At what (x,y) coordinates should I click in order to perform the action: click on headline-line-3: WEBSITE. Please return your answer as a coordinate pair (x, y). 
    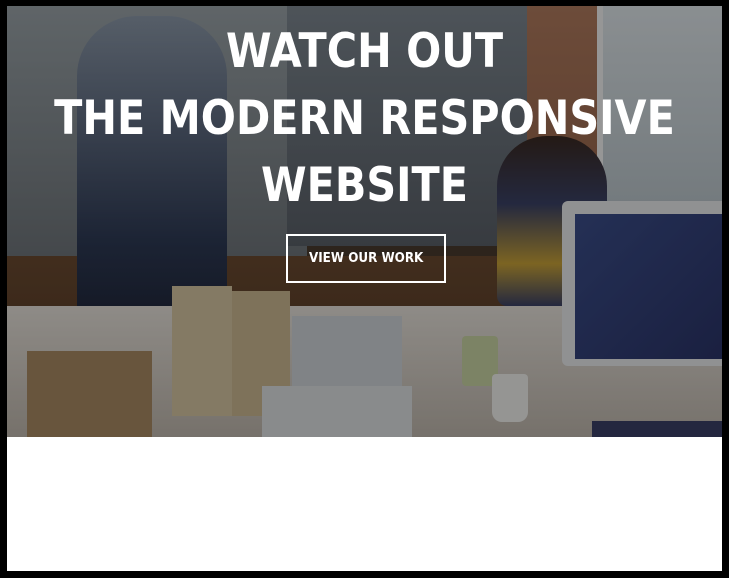
    Looking at the image, I should click on (364, 185).